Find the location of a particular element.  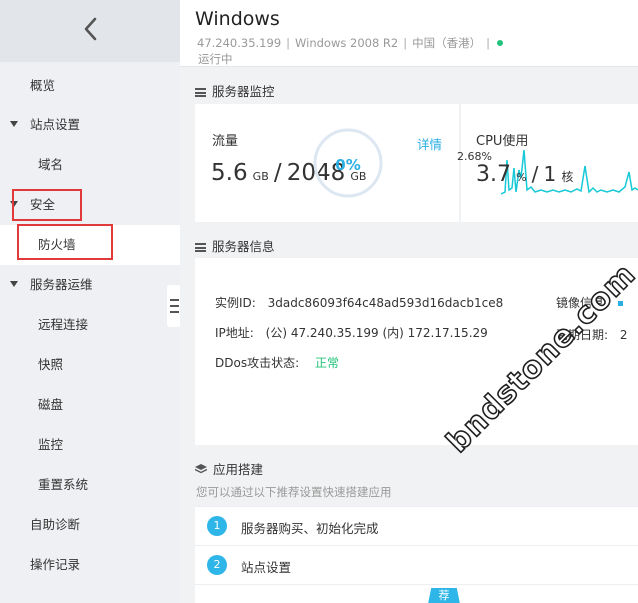

cpu-card: CPU使用 2.68% 3.7 % / 1 核 is located at coordinates (547, 163).